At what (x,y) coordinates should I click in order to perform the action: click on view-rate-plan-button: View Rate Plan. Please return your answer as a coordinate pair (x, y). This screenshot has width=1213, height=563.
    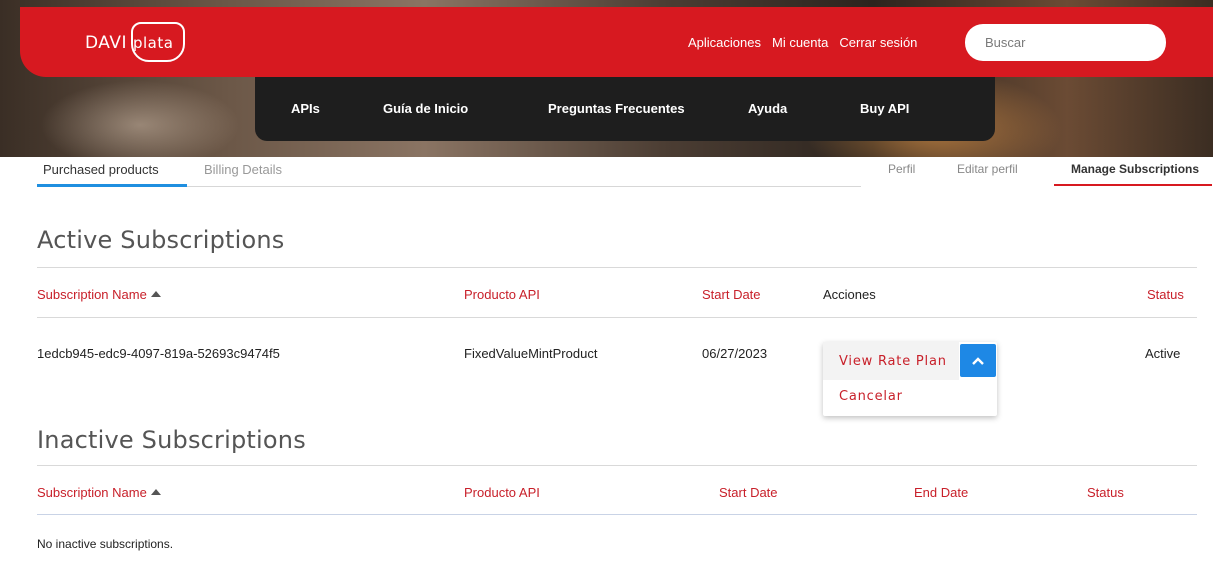
    Looking at the image, I should click on (891, 361).